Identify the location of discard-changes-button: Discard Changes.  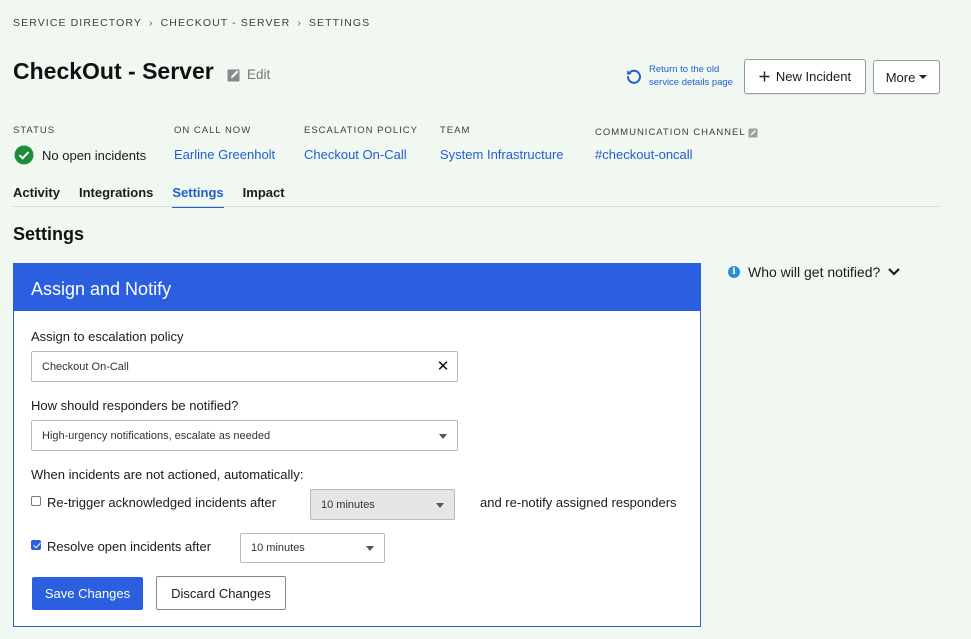
(221, 593).